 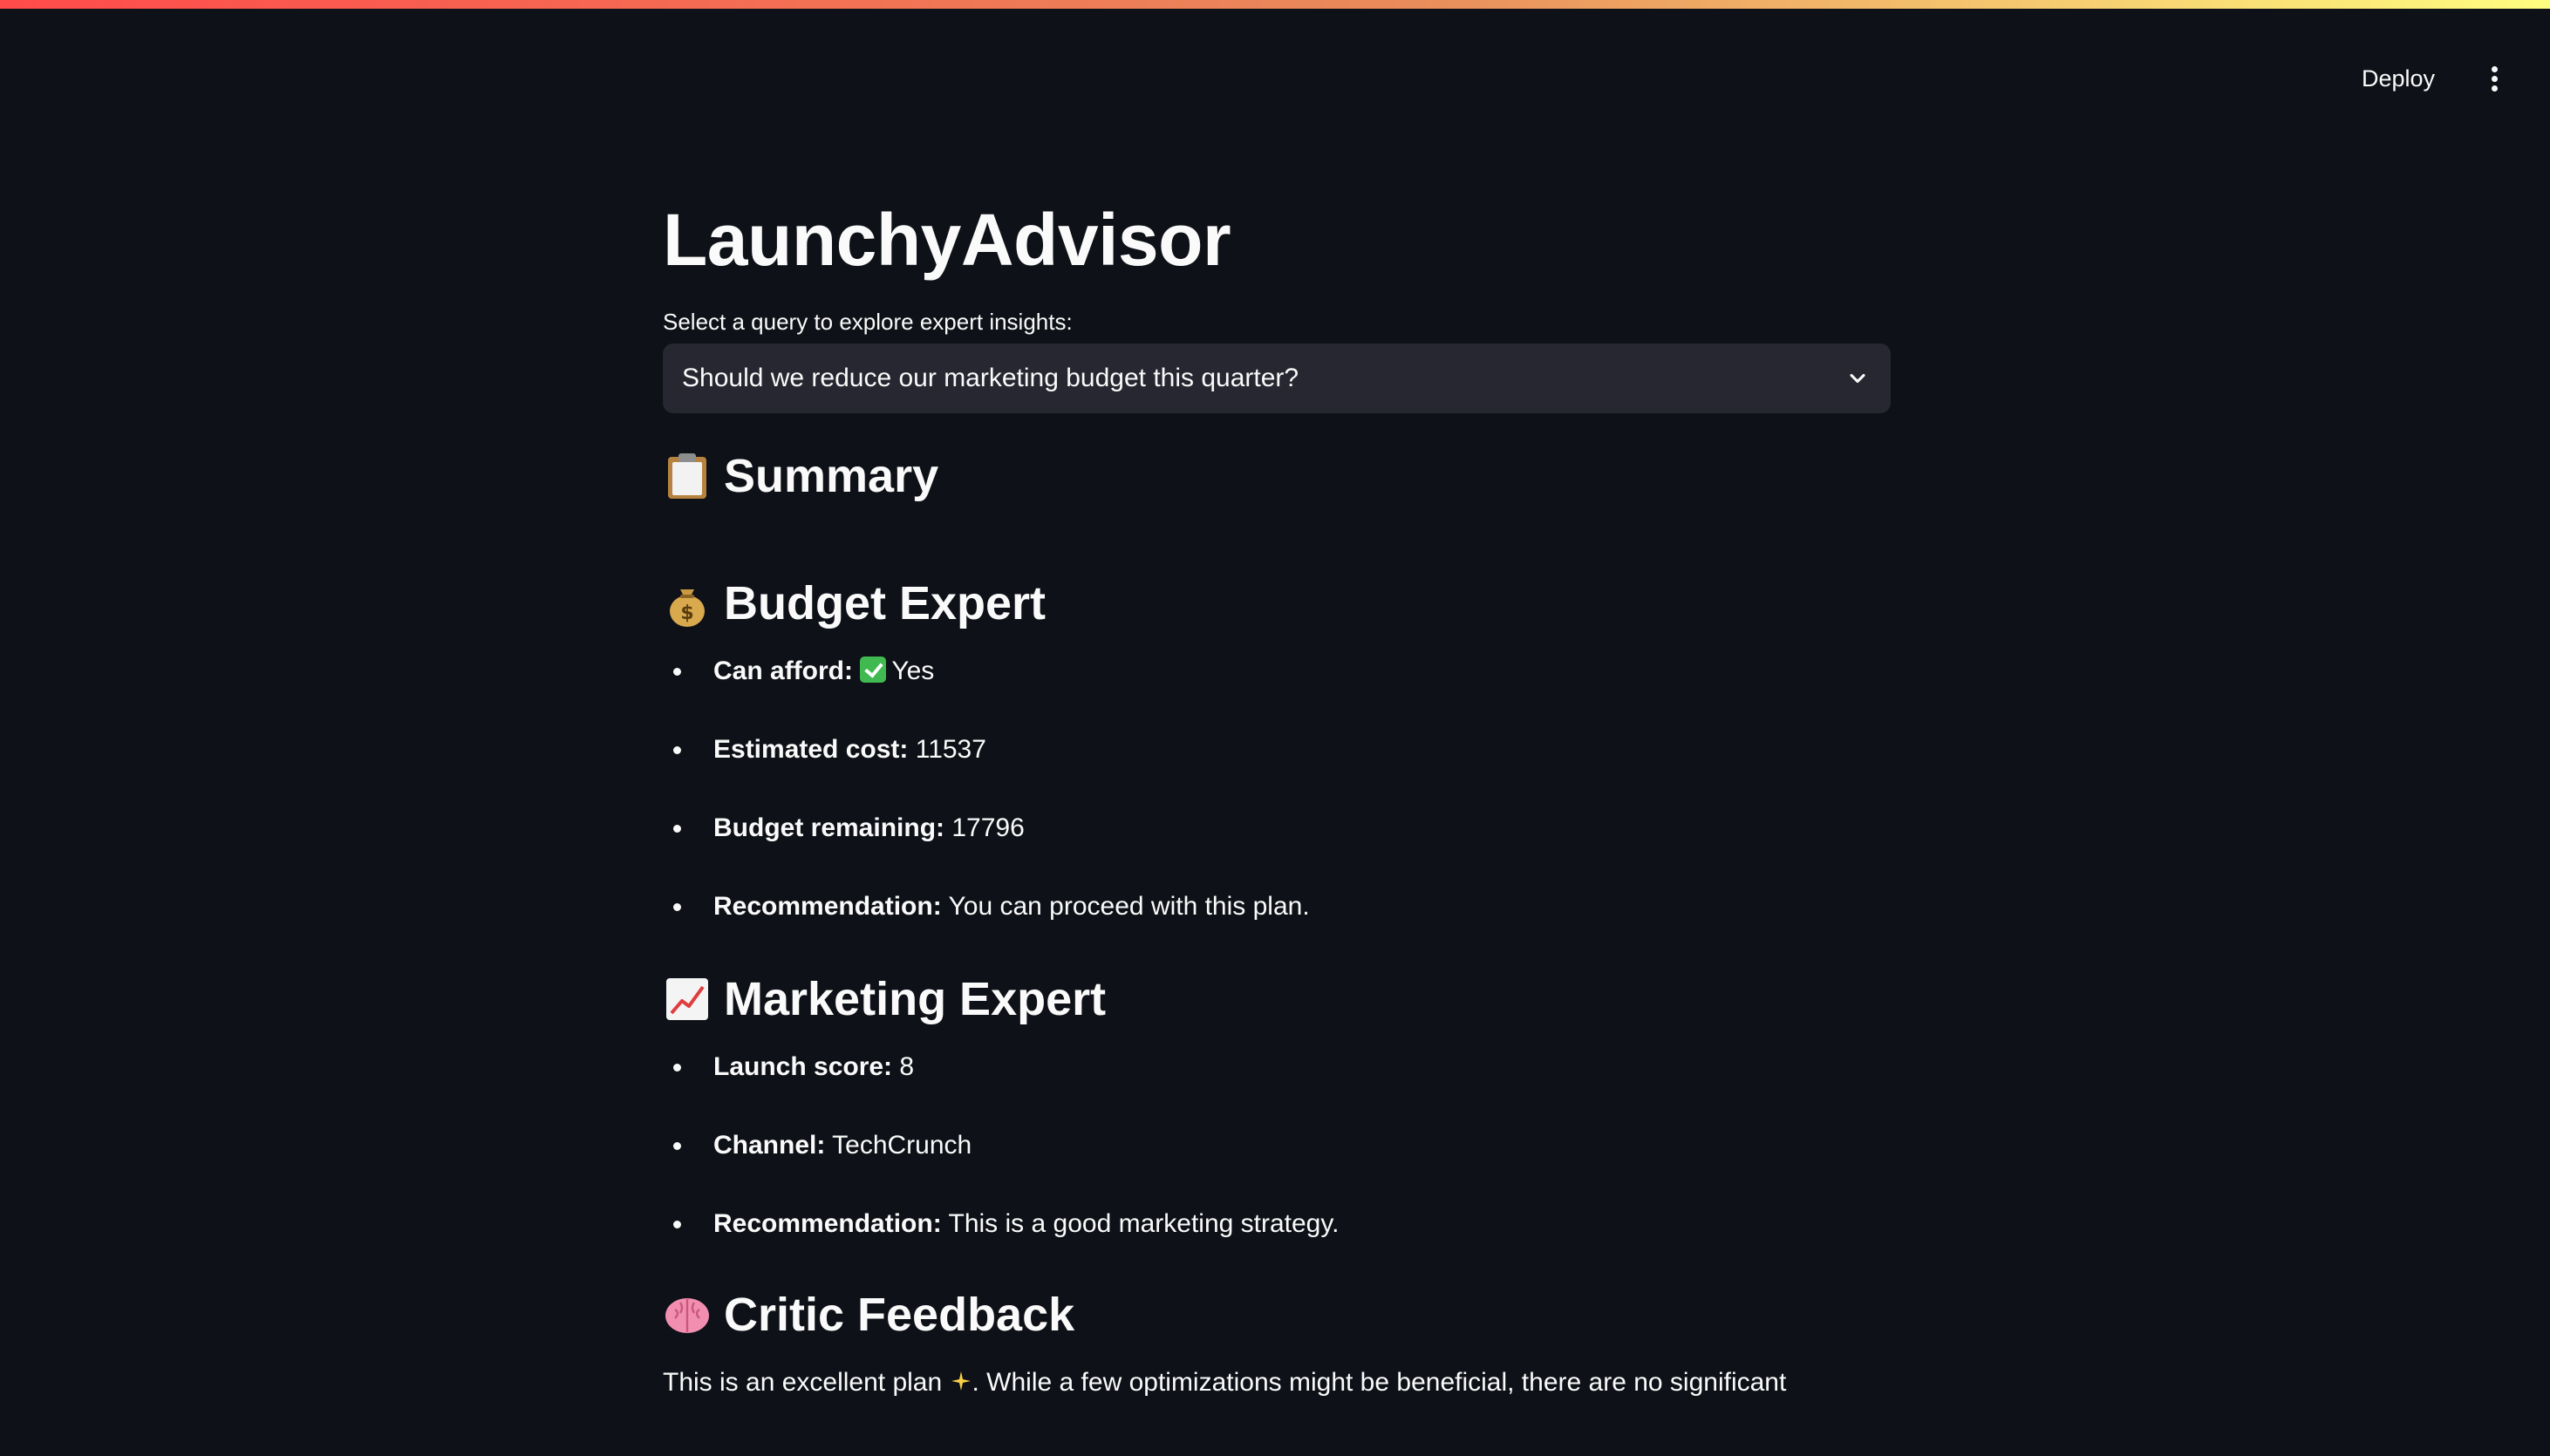 What do you see at coordinates (1277, 1167) in the screenshot?
I see `list-item: Channel: TechCrunch` at bounding box center [1277, 1167].